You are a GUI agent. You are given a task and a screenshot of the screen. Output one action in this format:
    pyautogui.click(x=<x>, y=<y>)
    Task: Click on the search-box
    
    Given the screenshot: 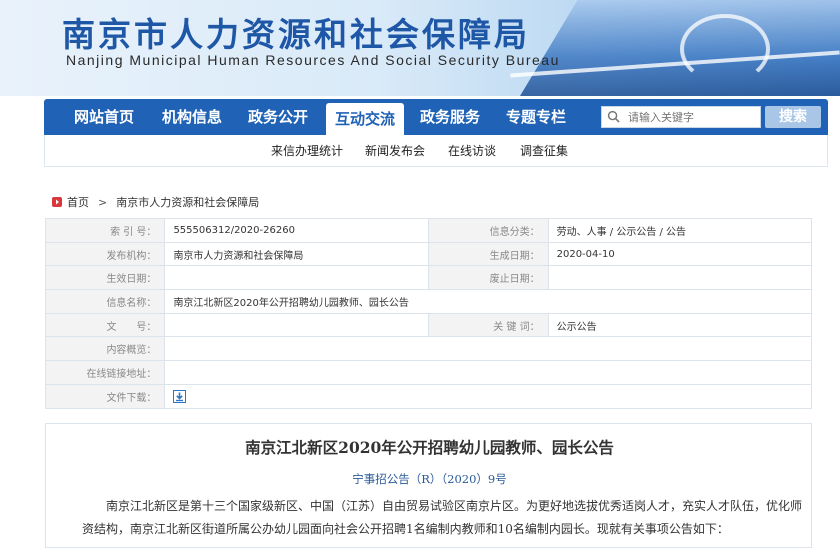 What is the action you would take?
    pyautogui.click(x=681, y=117)
    